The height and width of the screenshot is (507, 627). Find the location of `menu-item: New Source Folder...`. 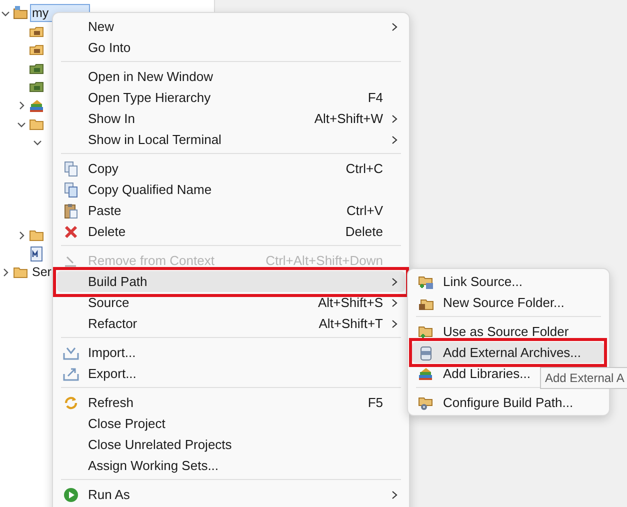

menu-item: New Source Folder... is located at coordinates (508, 302).